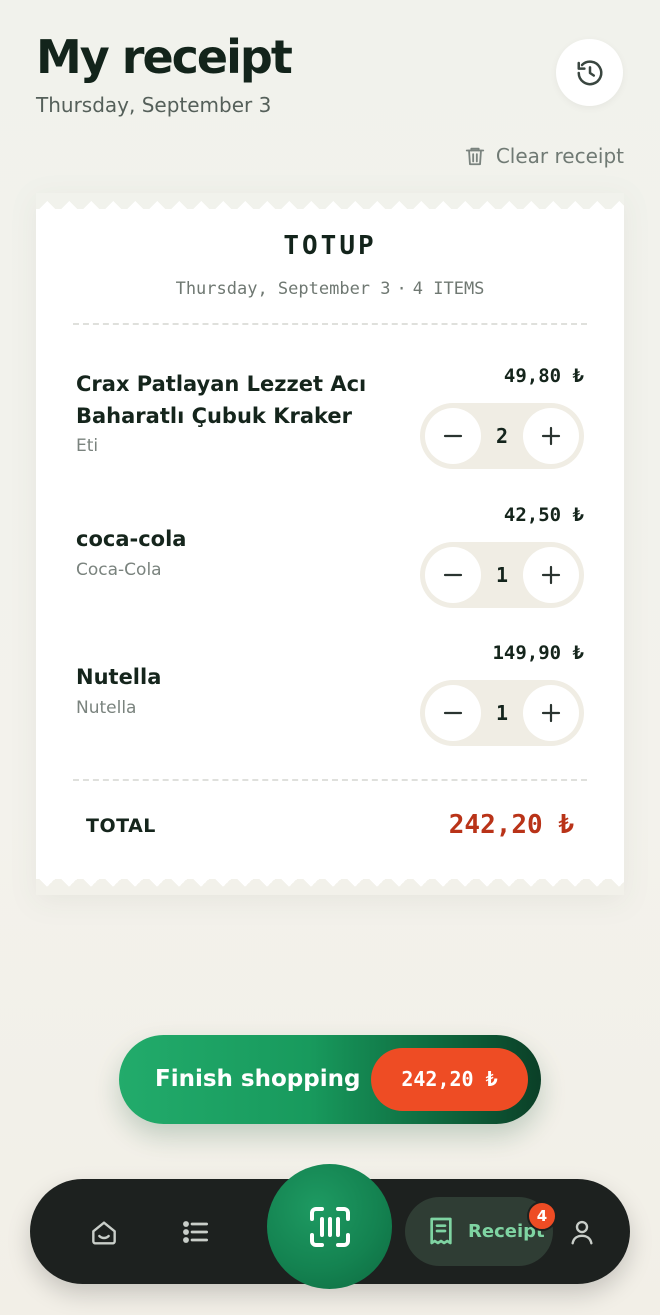  Describe the element at coordinates (119, 677) in the screenshot. I see `item-name: Nutella` at that location.